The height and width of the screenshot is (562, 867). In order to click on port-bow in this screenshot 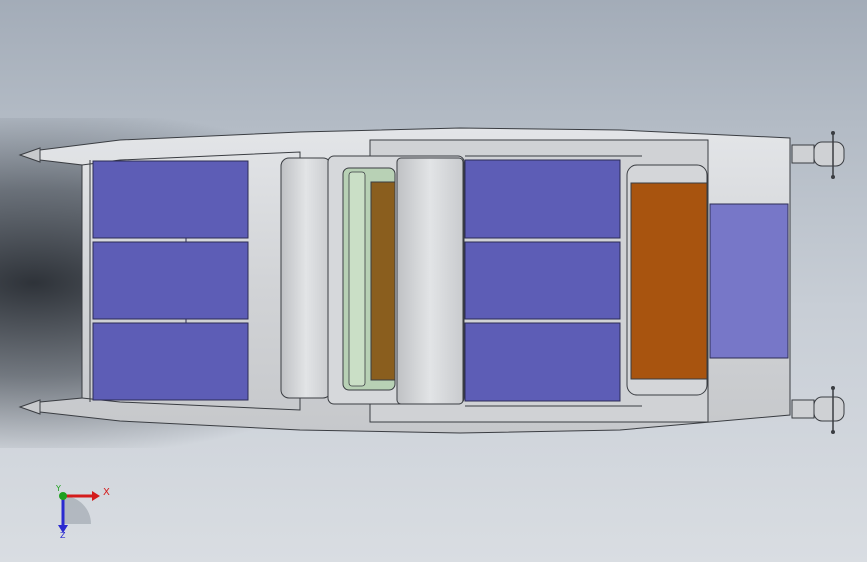, I will do `click(29, 155)`.